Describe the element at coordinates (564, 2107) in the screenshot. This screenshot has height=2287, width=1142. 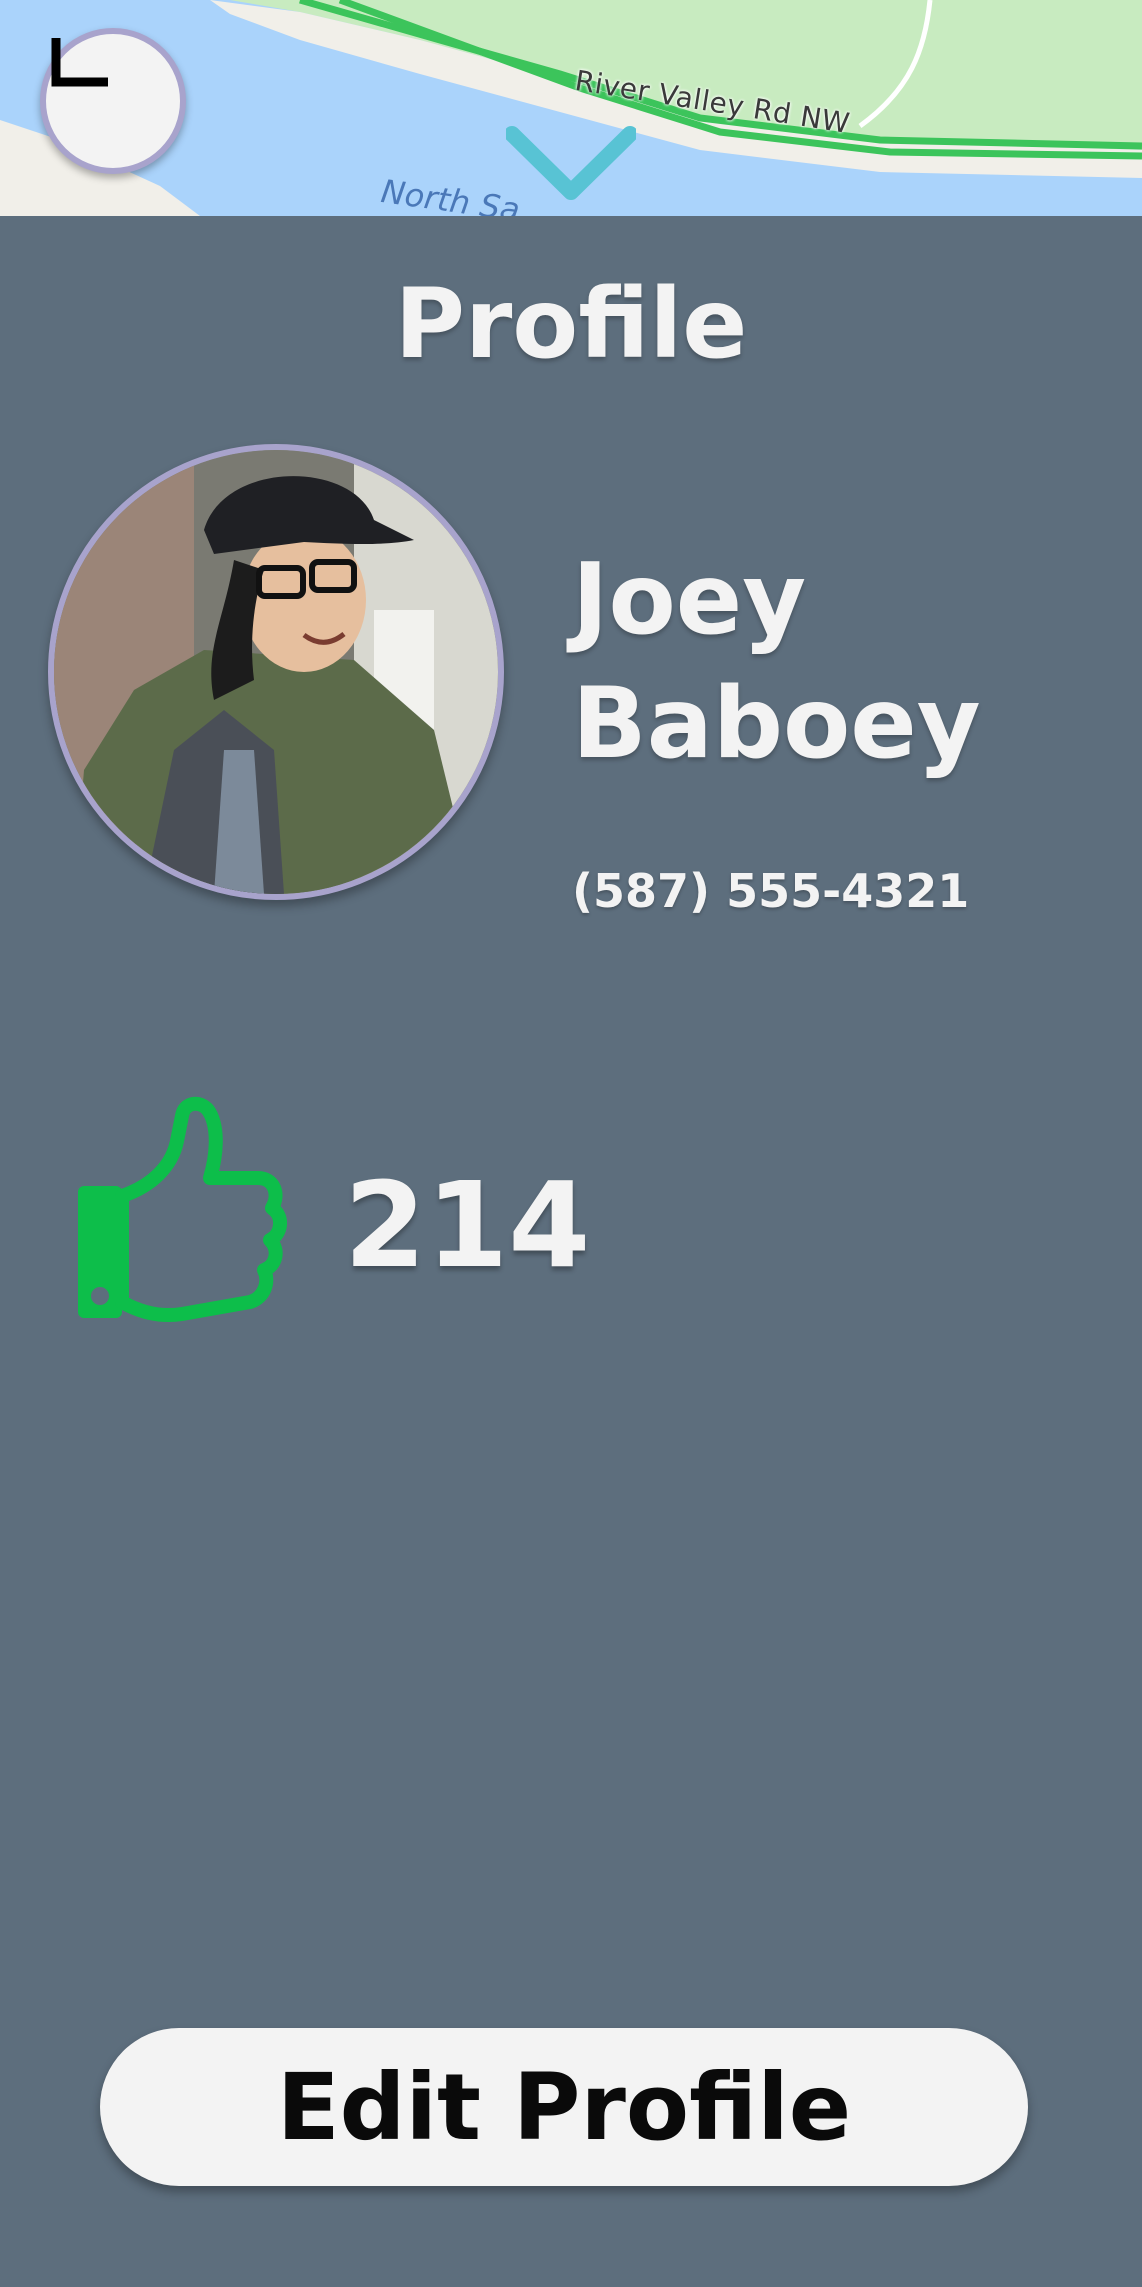
I see `edit-profile-button: Edit Profile` at that location.